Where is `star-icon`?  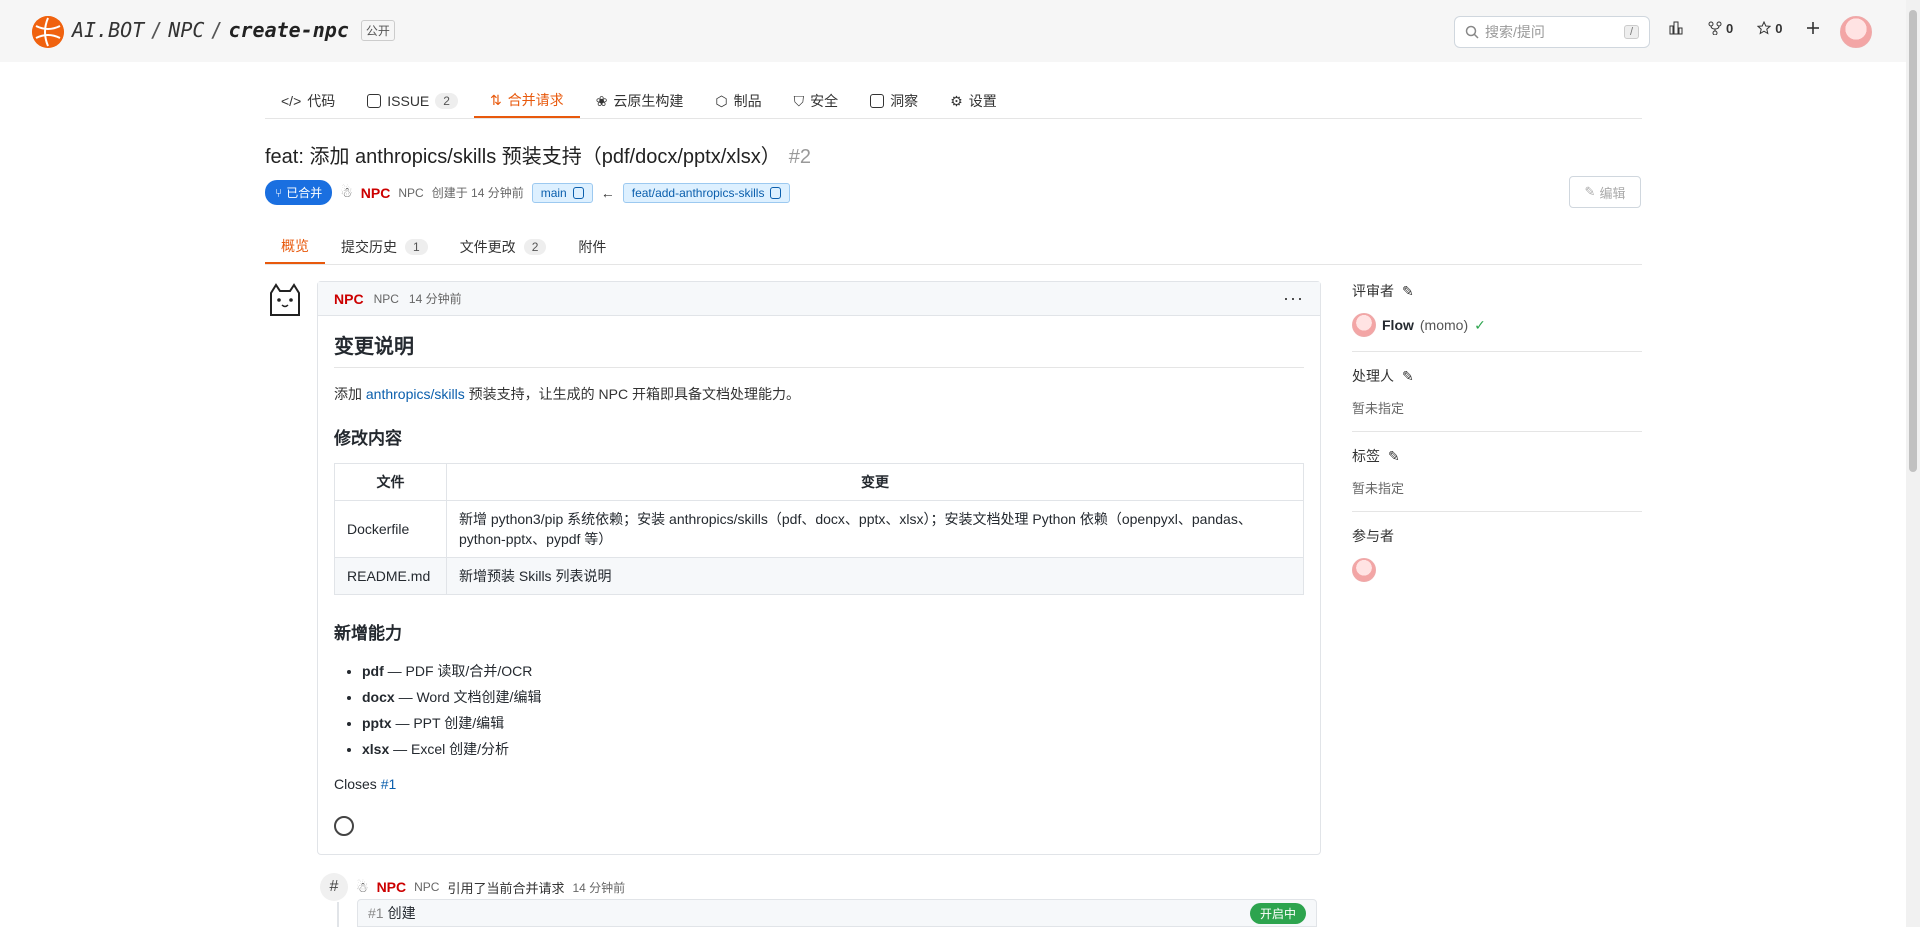
star-icon is located at coordinates (1764, 28).